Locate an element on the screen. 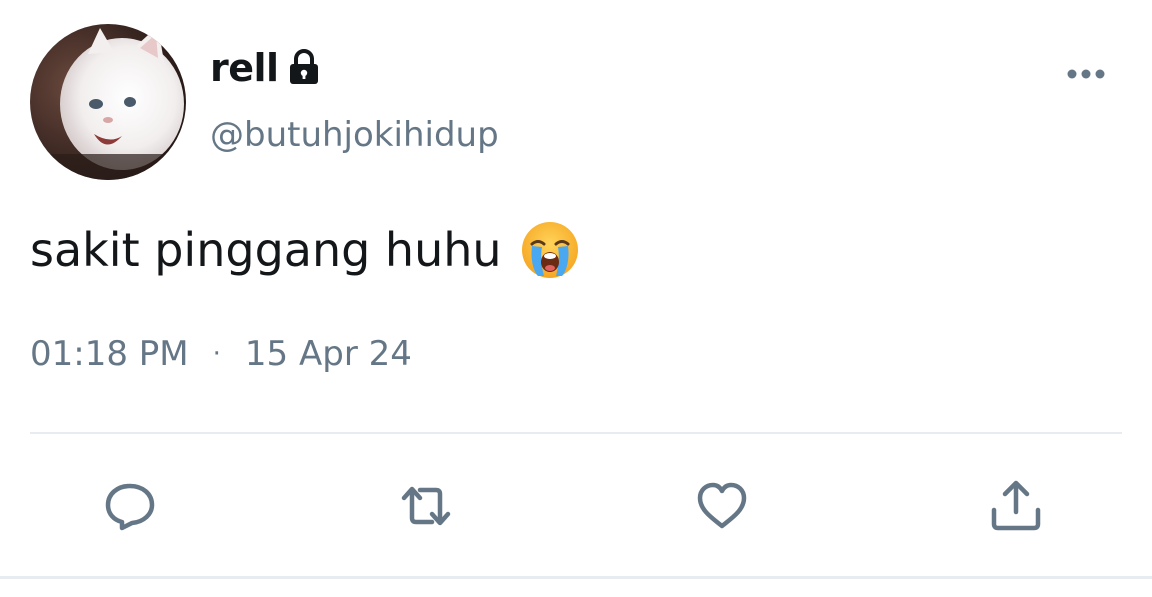 The height and width of the screenshot is (597, 1152). share-button is located at coordinates (1016, 506).